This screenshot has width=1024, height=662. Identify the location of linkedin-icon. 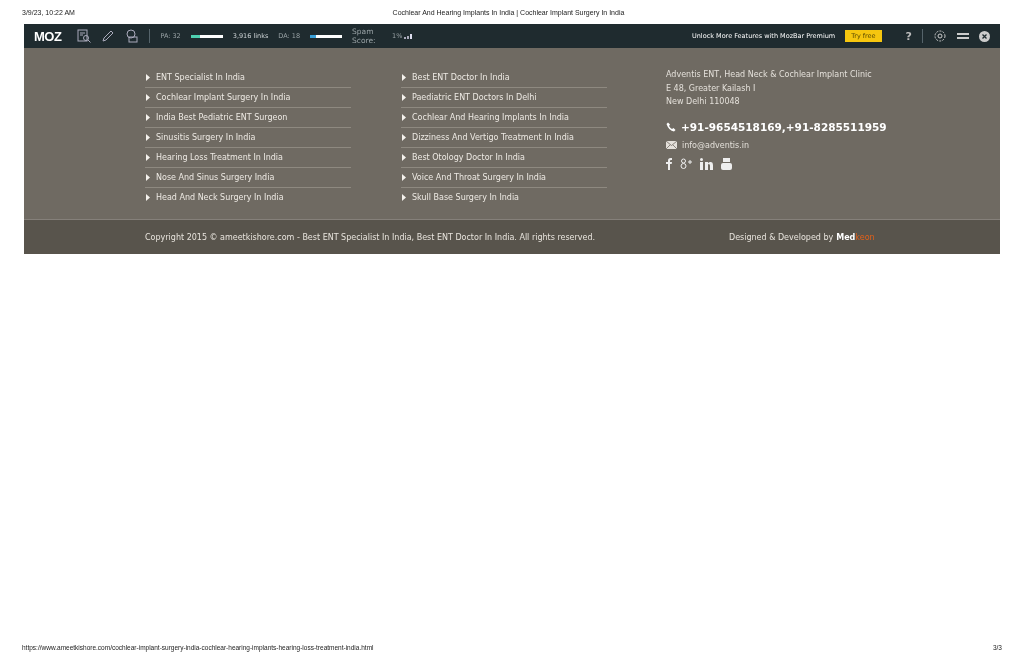
(706, 163).